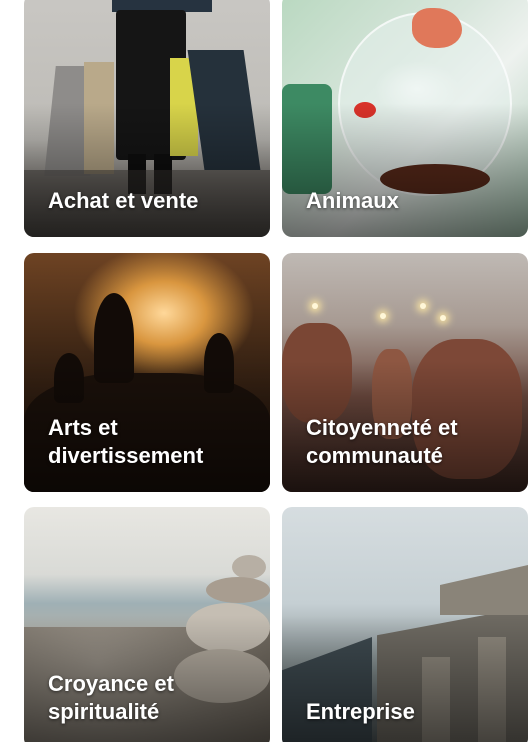  I want to click on category-card-croyance-et-spiritualite: Croyance et spiritualité, so click(147, 624).